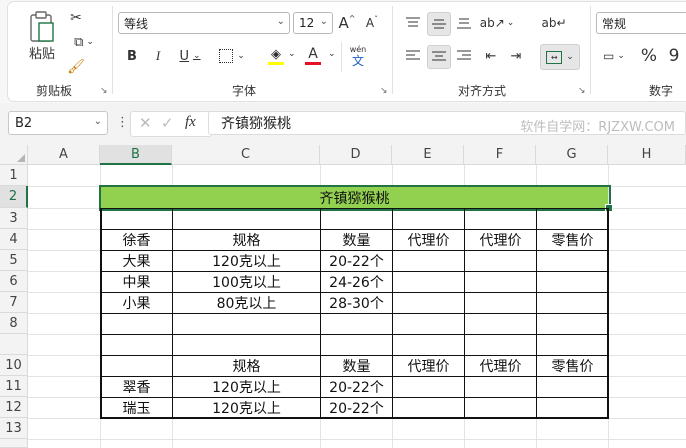 This screenshot has width=686, height=448. Describe the element at coordinates (246, 302) in the screenshot. I see `cell-c7: 80克以上` at that location.